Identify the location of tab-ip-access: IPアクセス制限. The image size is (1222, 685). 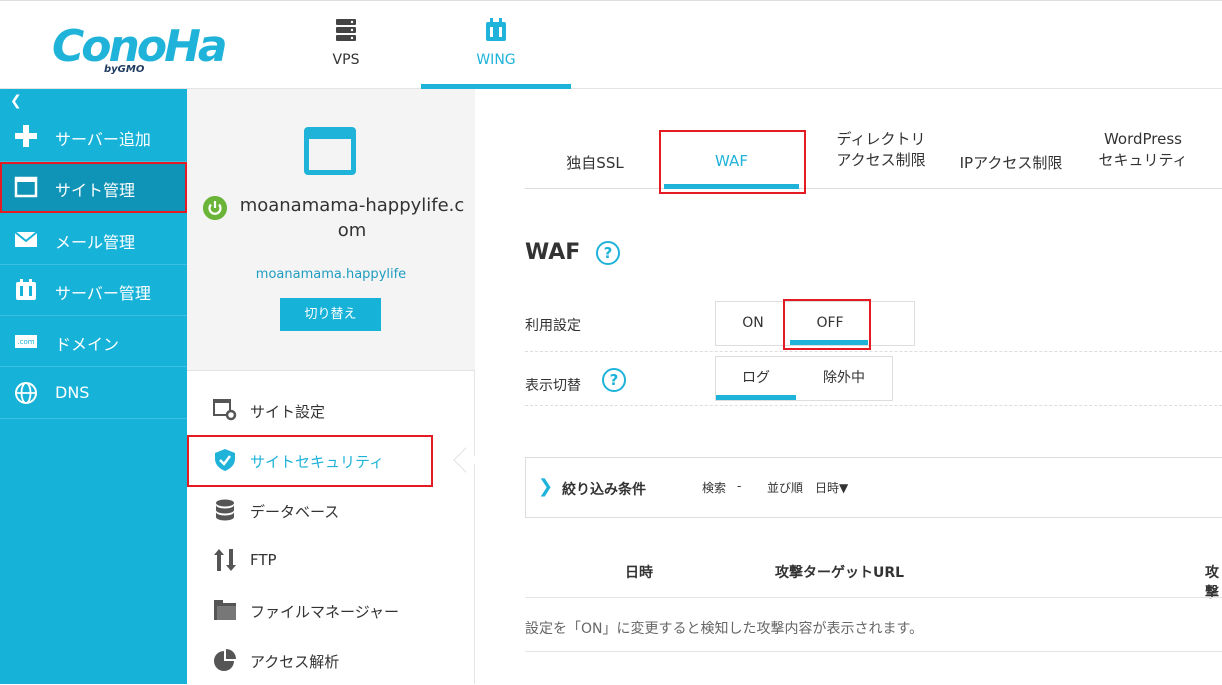
(1011, 187).